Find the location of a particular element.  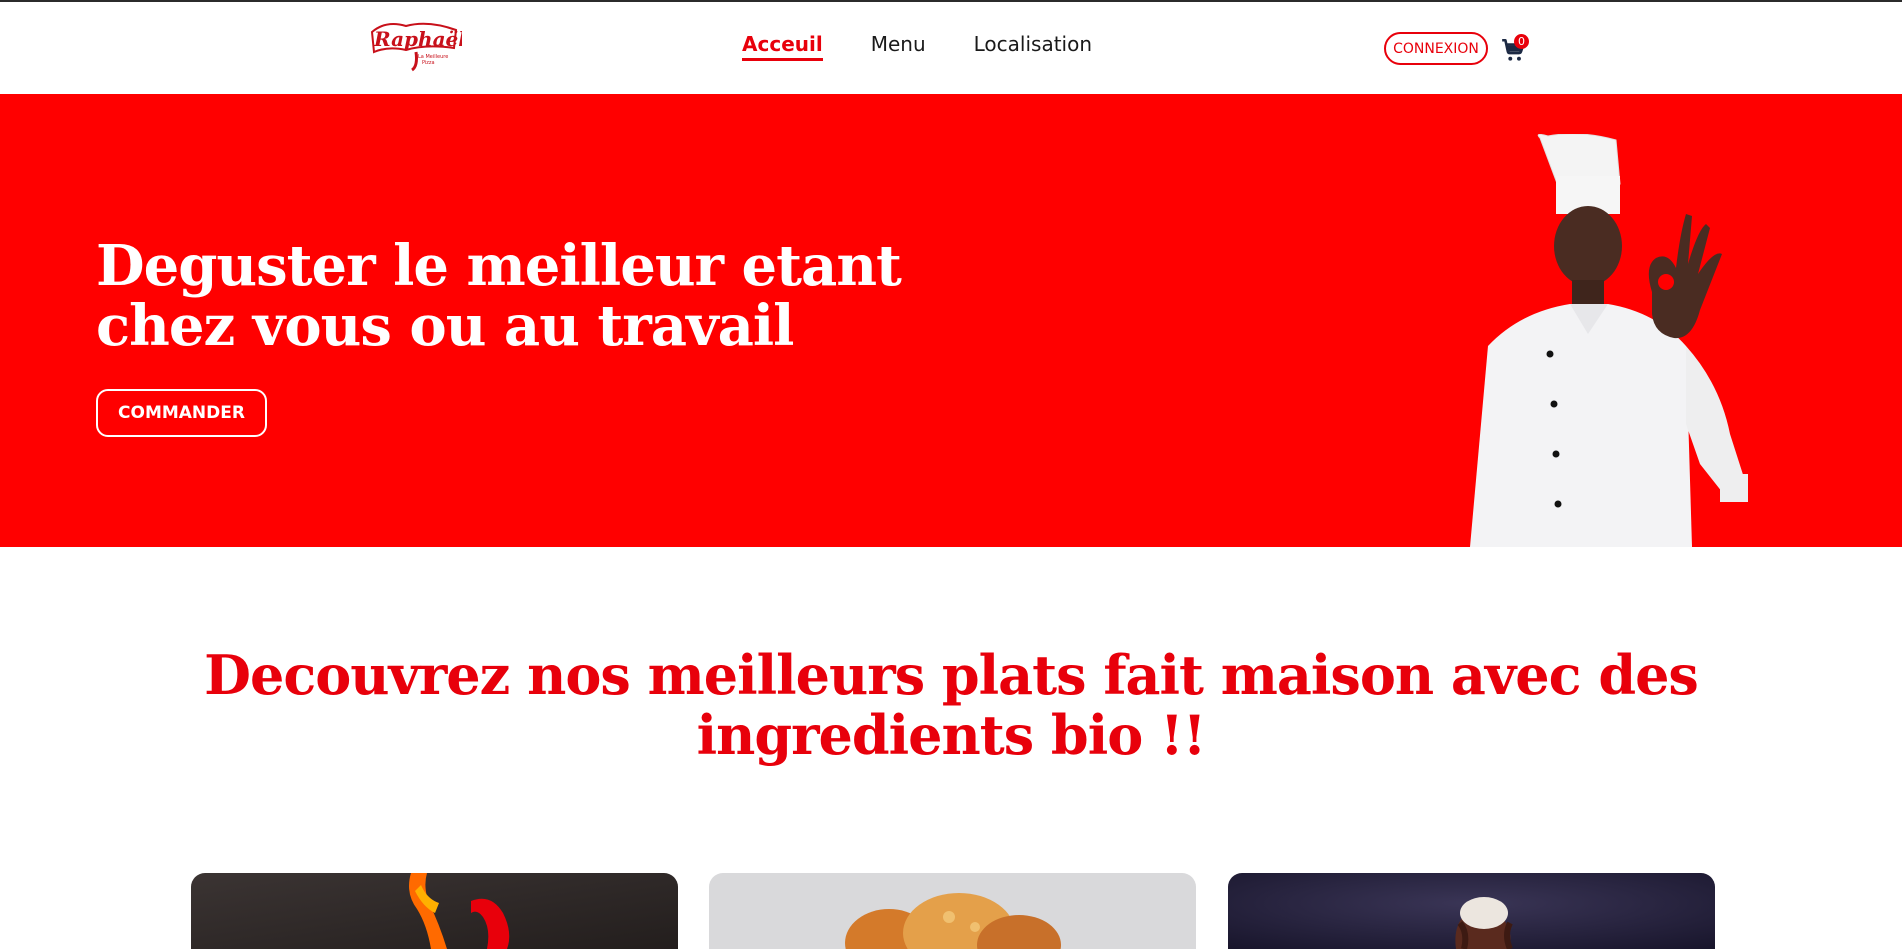

dish-image-ice-cream is located at coordinates (1471, 911).